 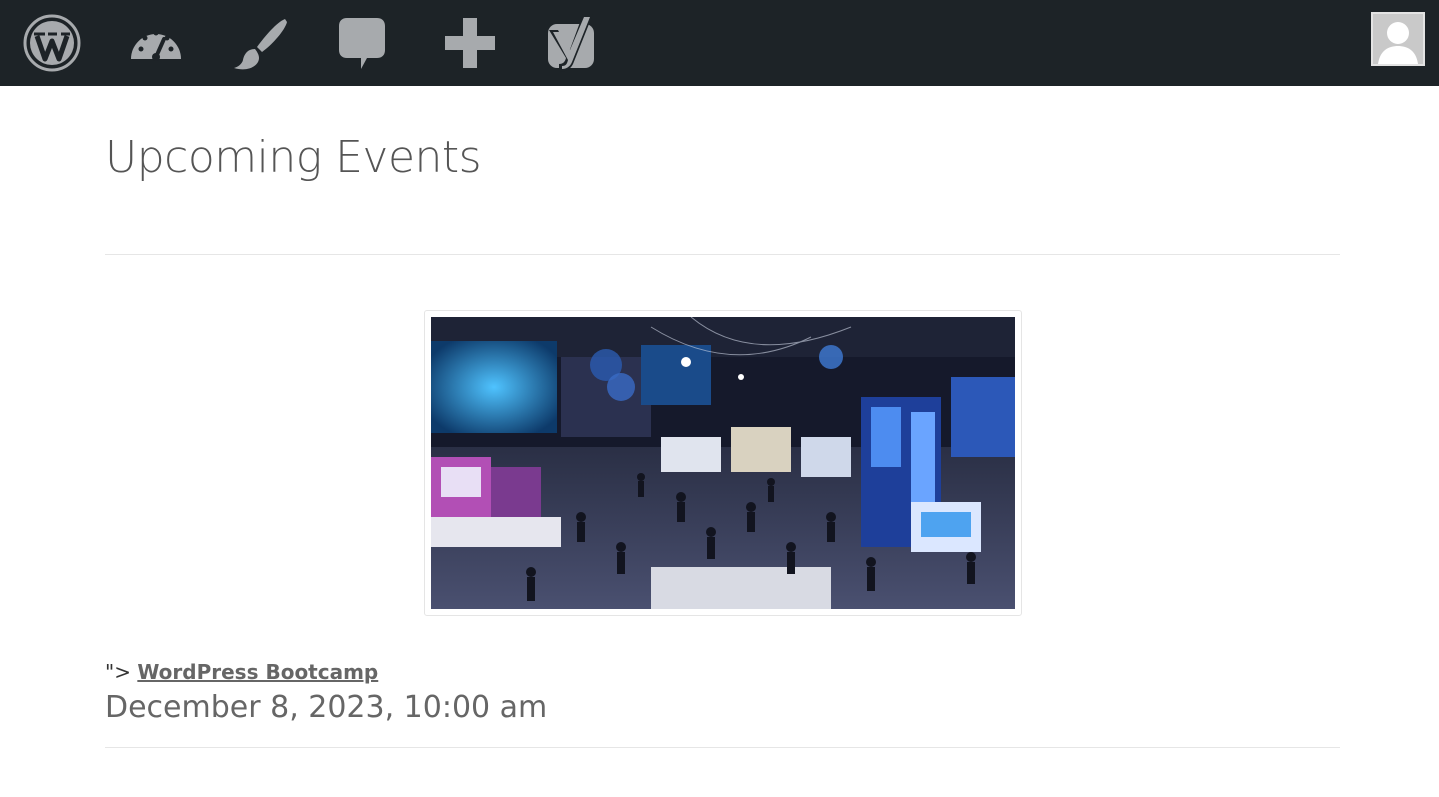 What do you see at coordinates (293, 157) in the screenshot?
I see `page-title: Upcoming Events` at bounding box center [293, 157].